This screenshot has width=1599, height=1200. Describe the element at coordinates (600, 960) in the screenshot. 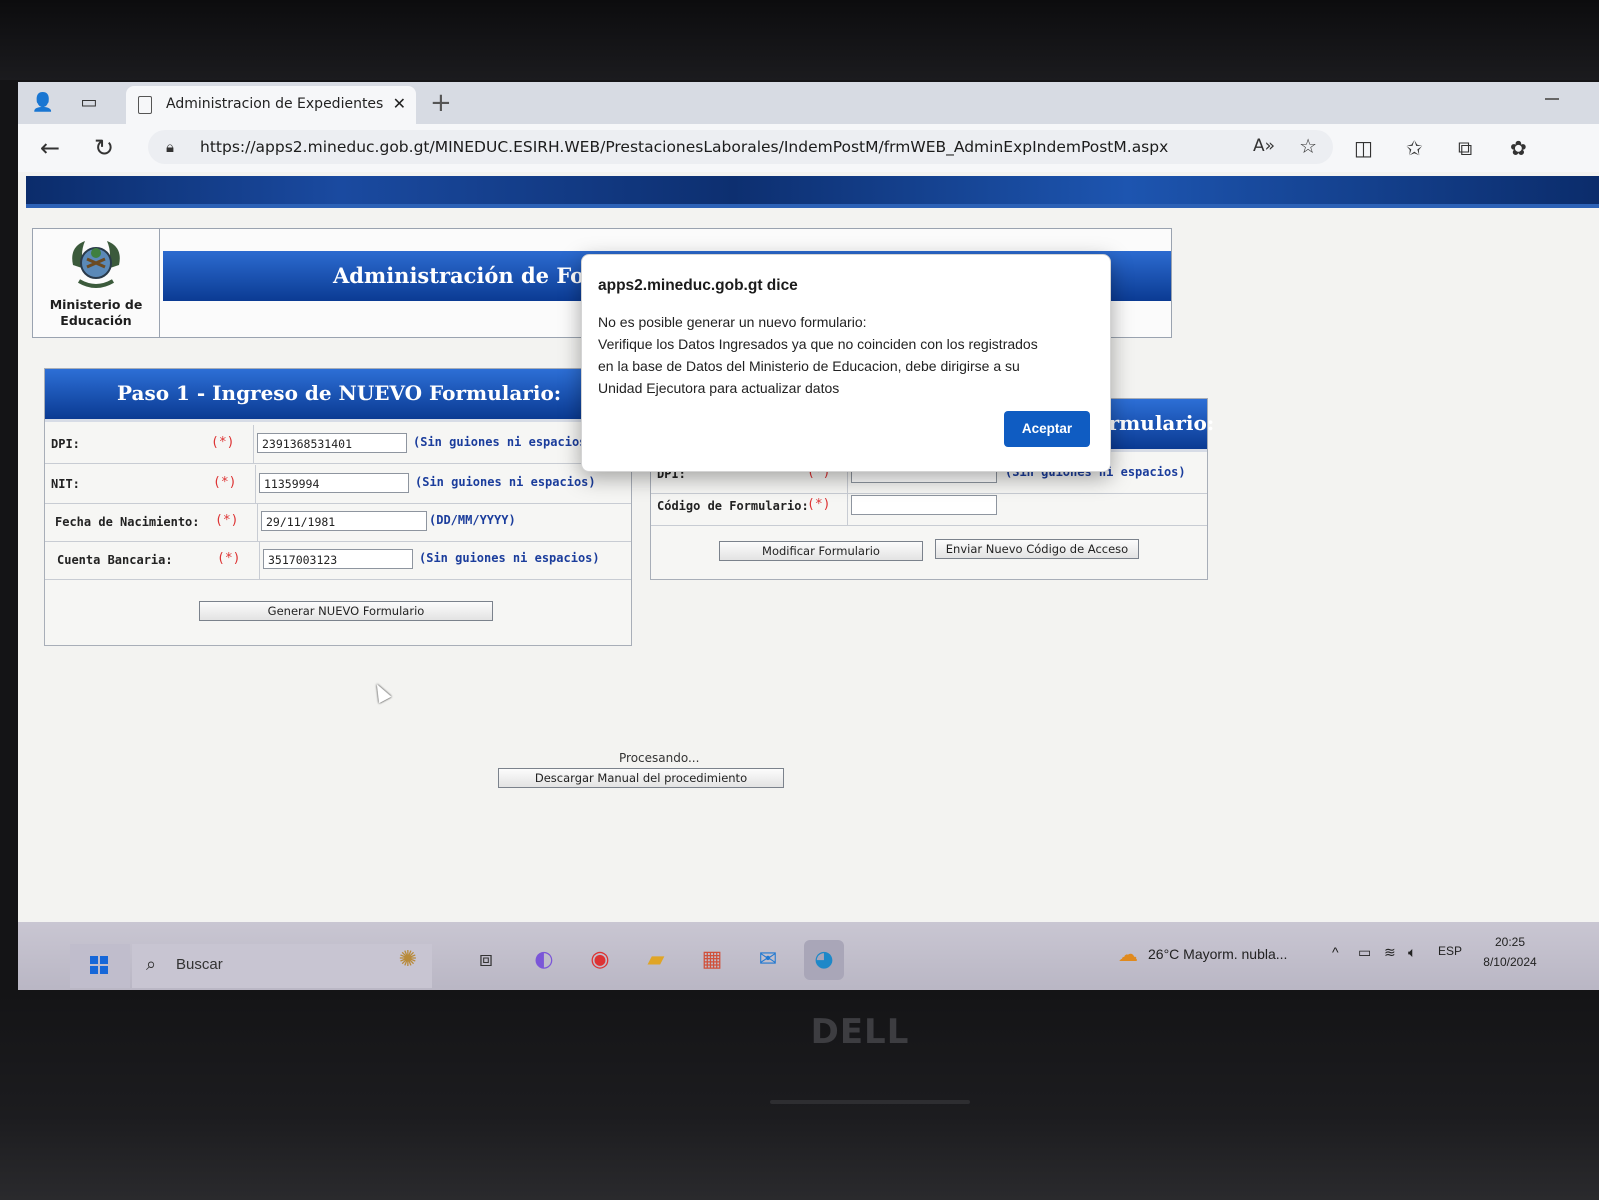

I see `chrome-icon: ◉` at that location.